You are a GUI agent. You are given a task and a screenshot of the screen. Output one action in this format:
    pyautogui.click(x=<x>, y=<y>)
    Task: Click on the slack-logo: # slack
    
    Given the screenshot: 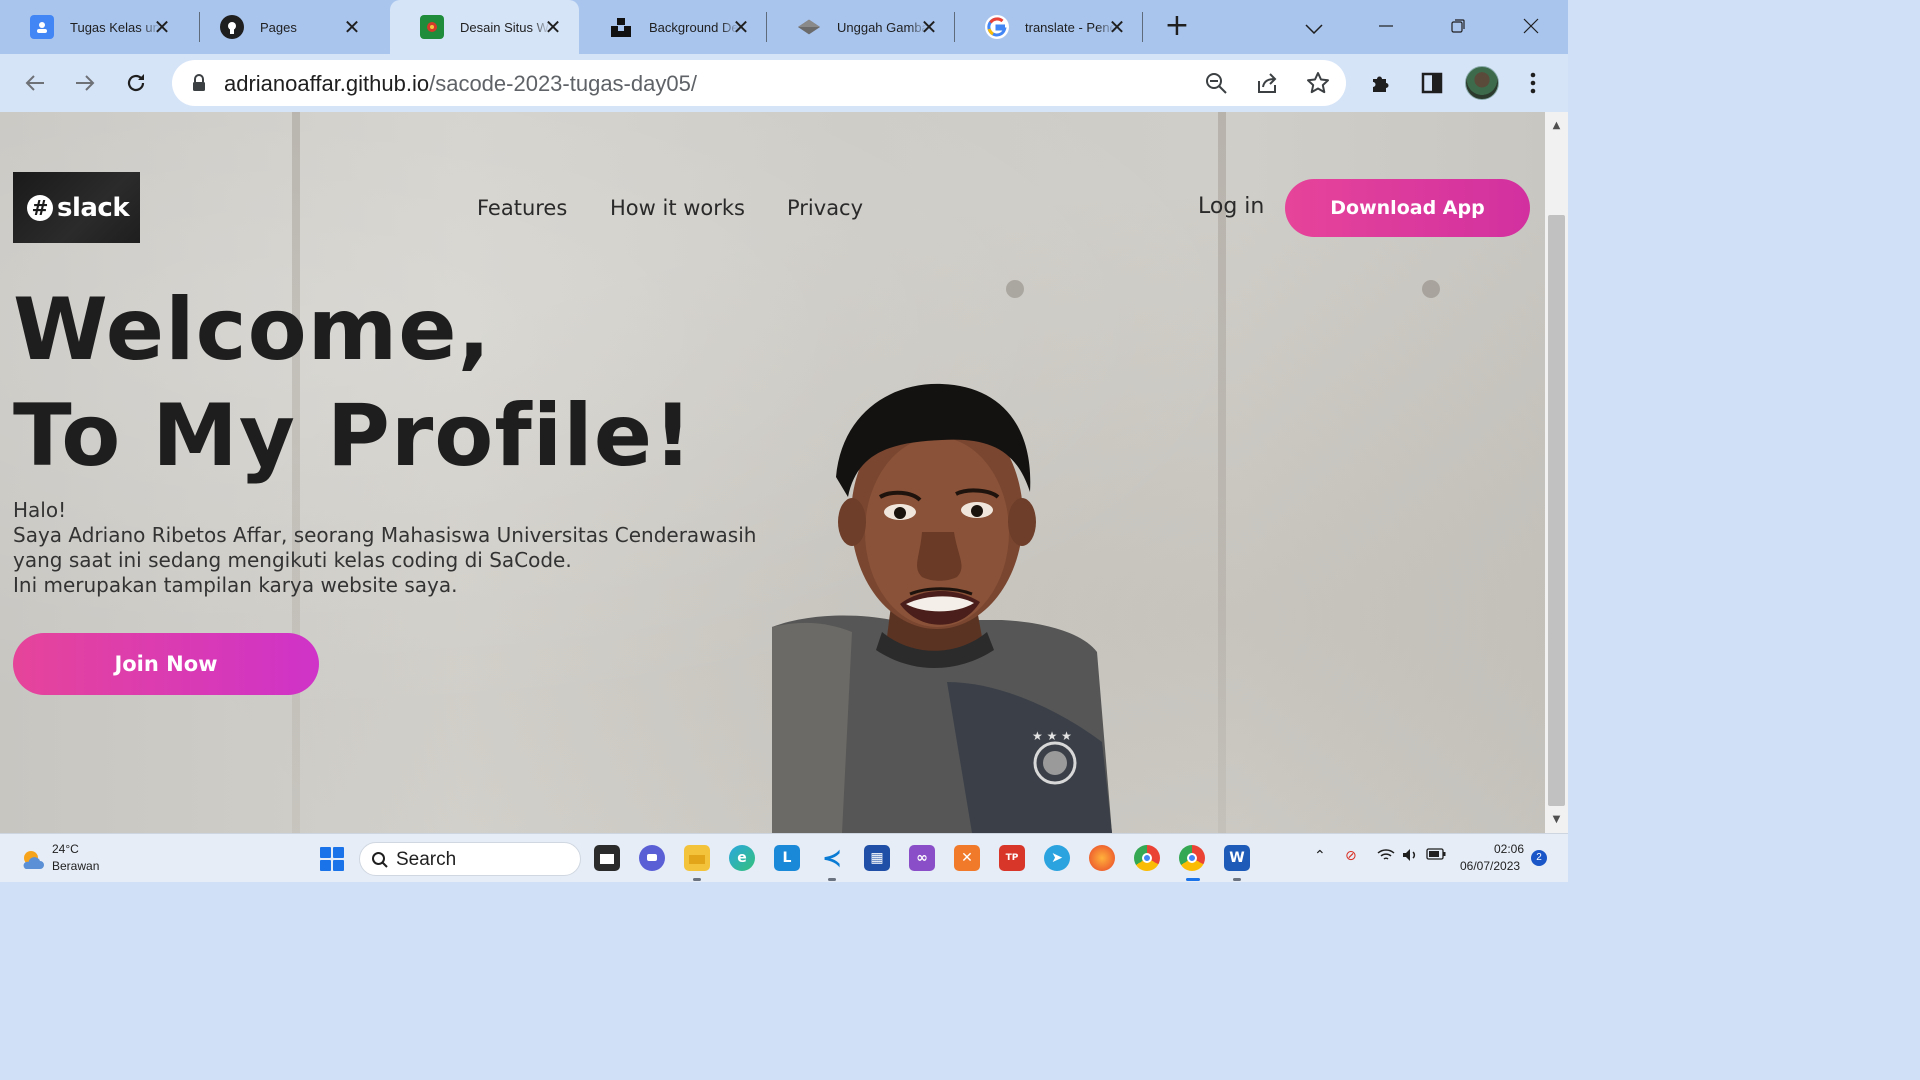 What is the action you would take?
    pyautogui.click(x=76, y=207)
    